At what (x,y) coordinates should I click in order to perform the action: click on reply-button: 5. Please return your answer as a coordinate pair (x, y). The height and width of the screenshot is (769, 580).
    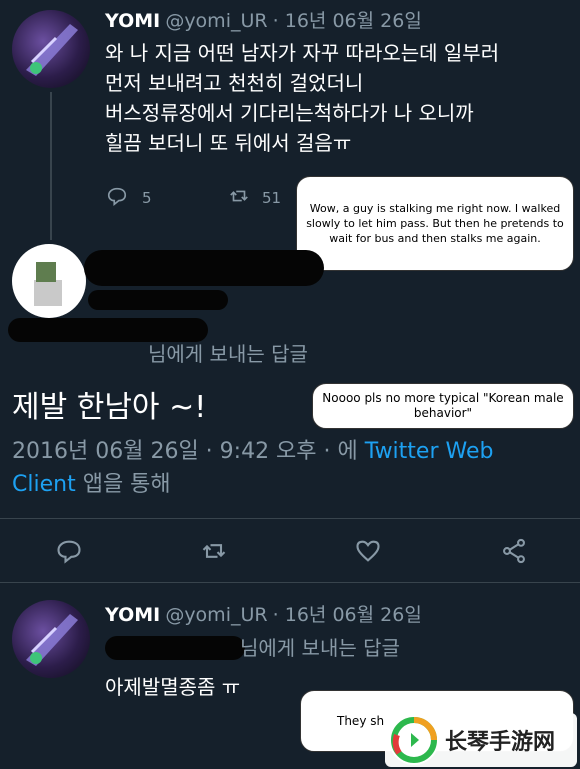
    Looking at the image, I should click on (129, 198).